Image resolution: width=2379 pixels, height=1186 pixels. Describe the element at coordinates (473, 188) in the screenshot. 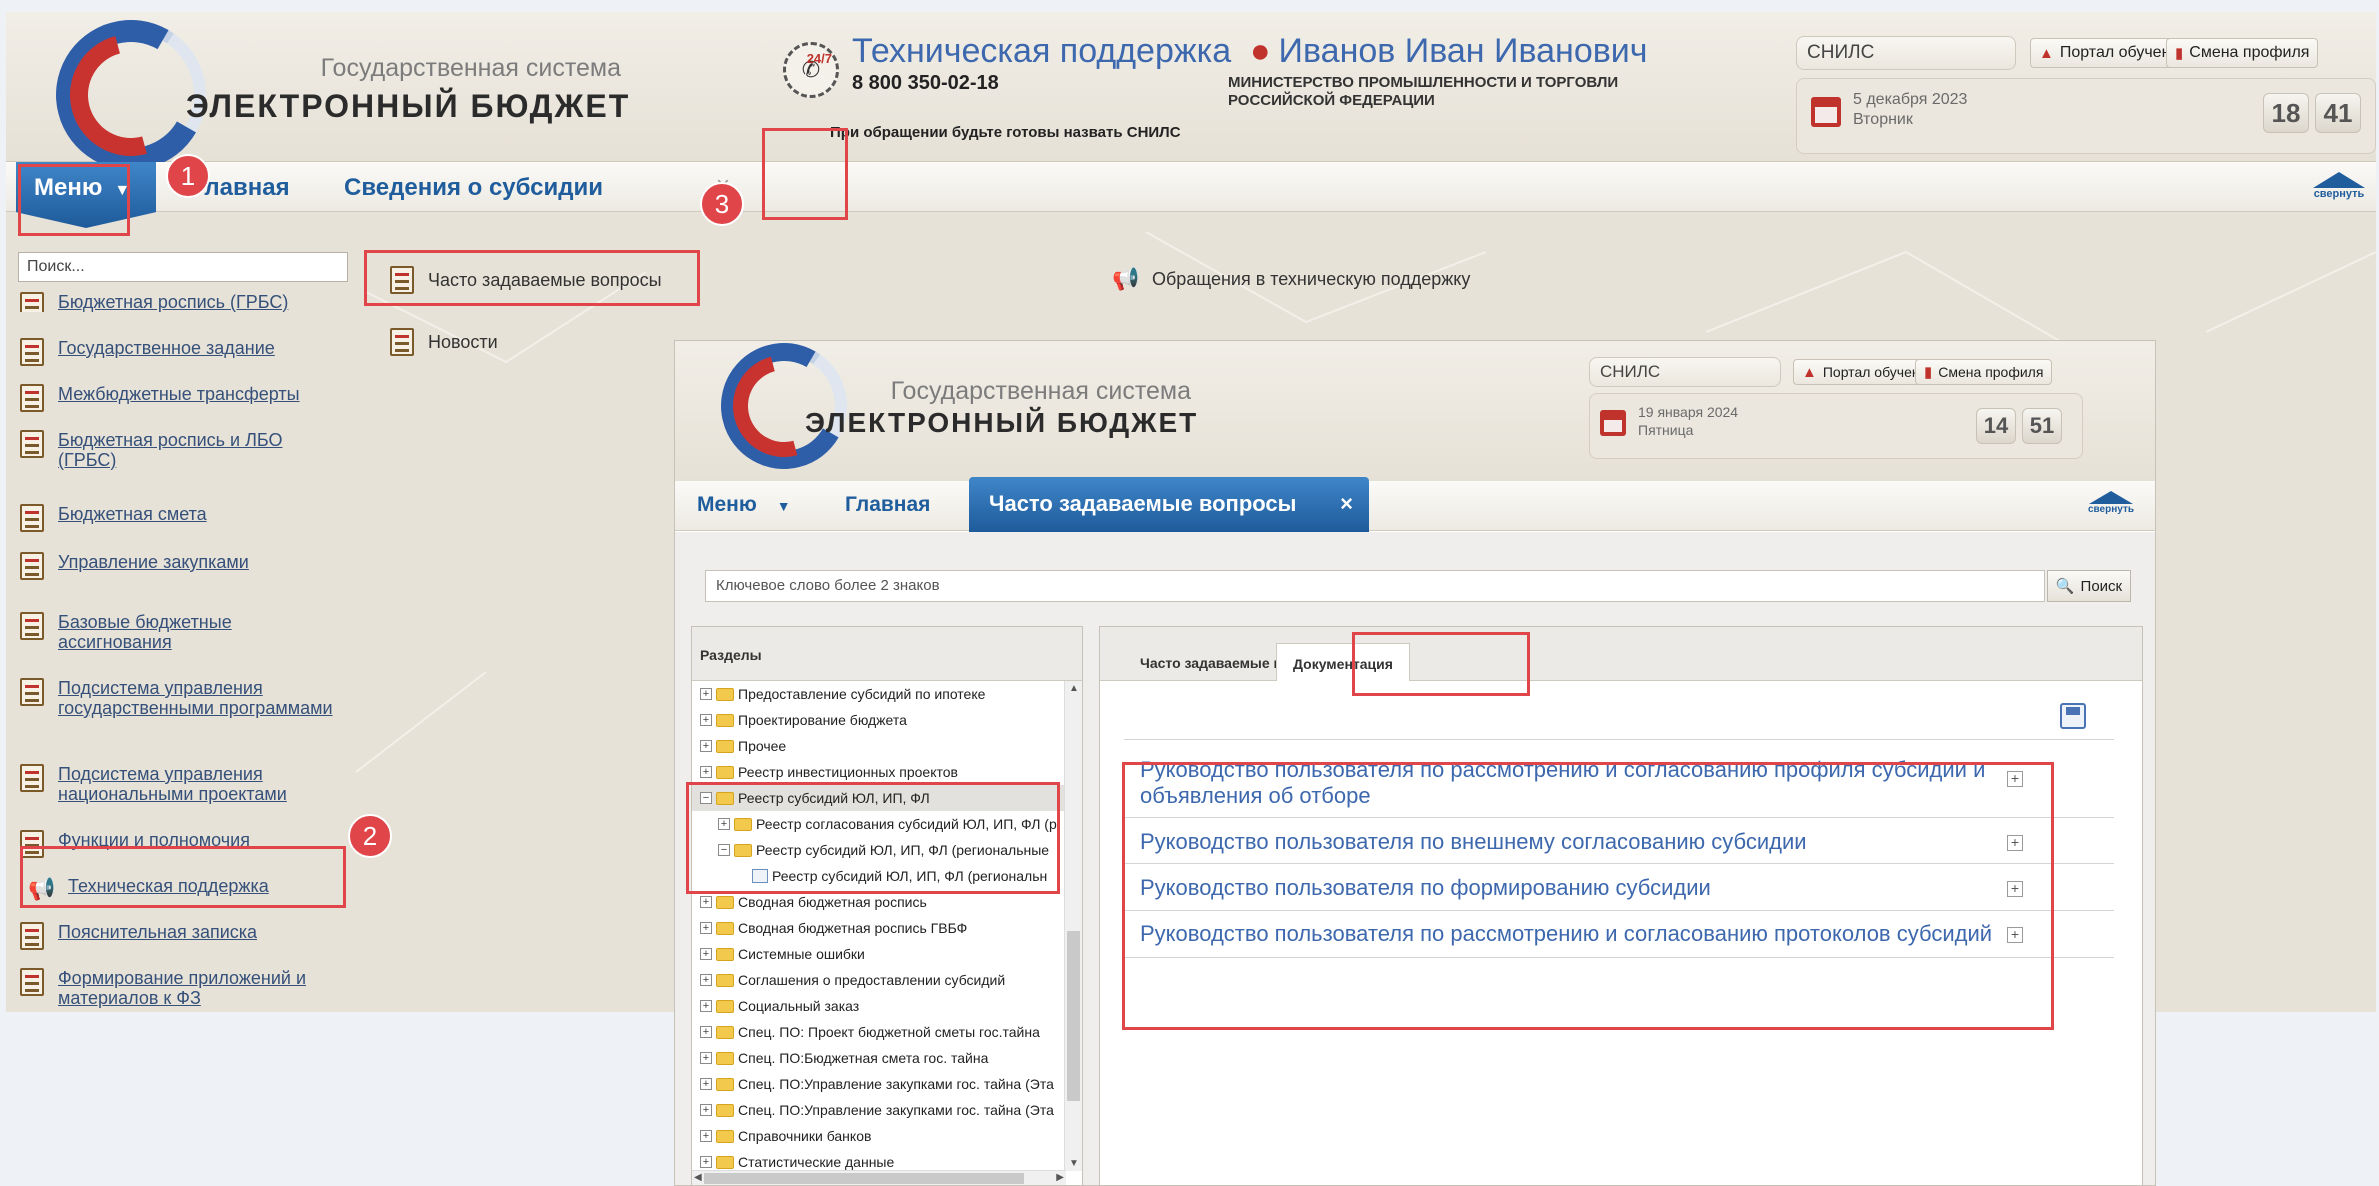

I see `tab-subsidy-info: Сведения о субсидии` at that location.